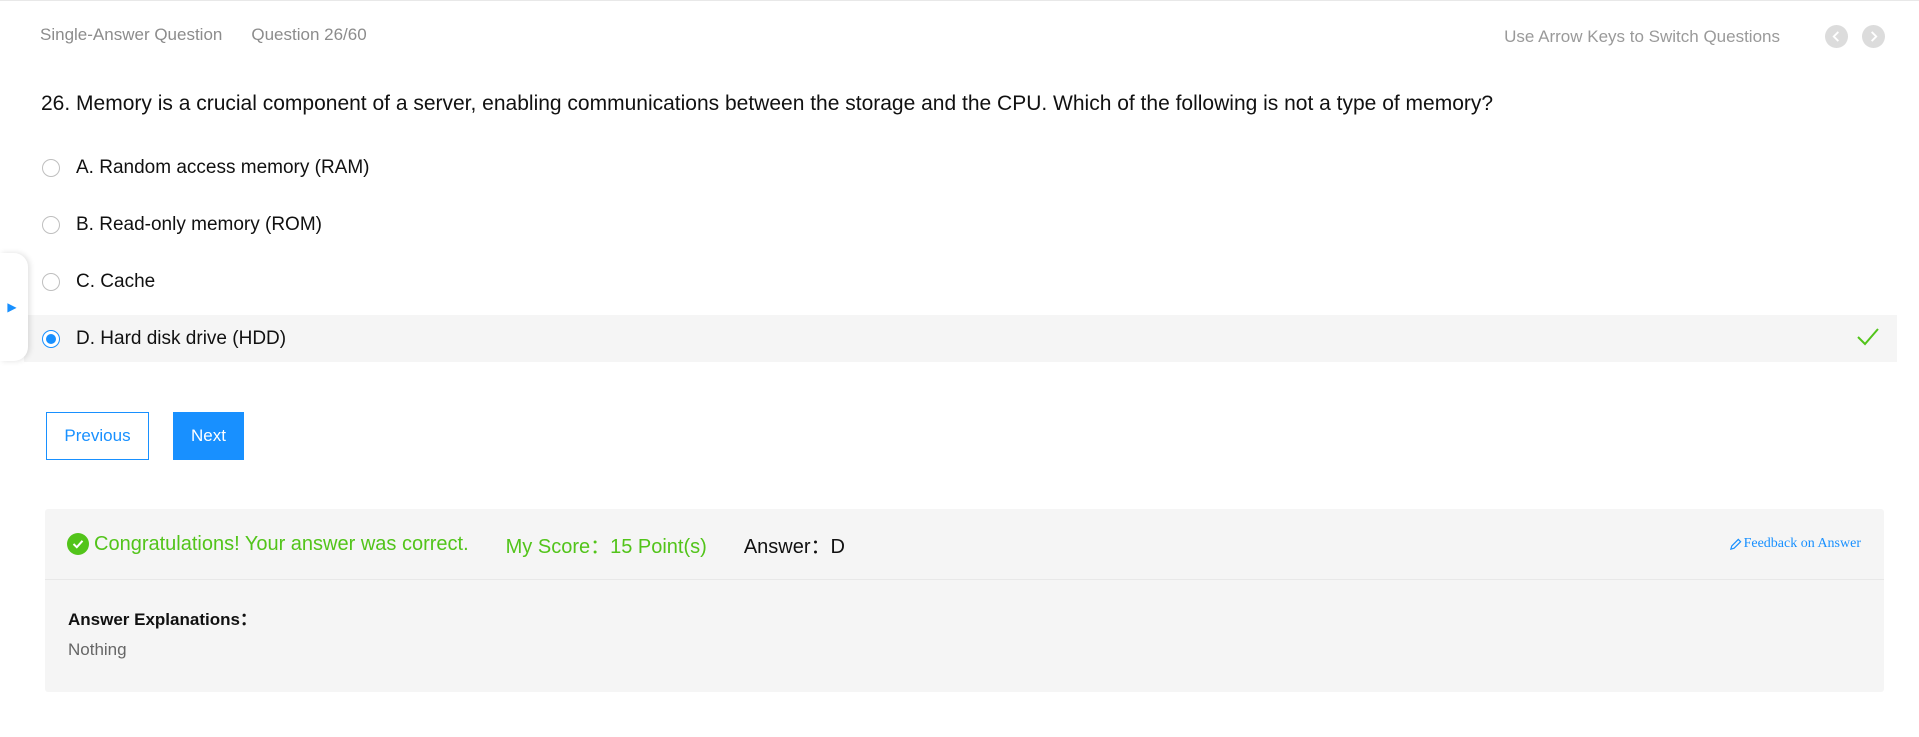 The image size is (1919, 737). What do you see at coordinates (51, 338) in the screenshot?
I see `option-d-radio` at bounding box center [51, 338].